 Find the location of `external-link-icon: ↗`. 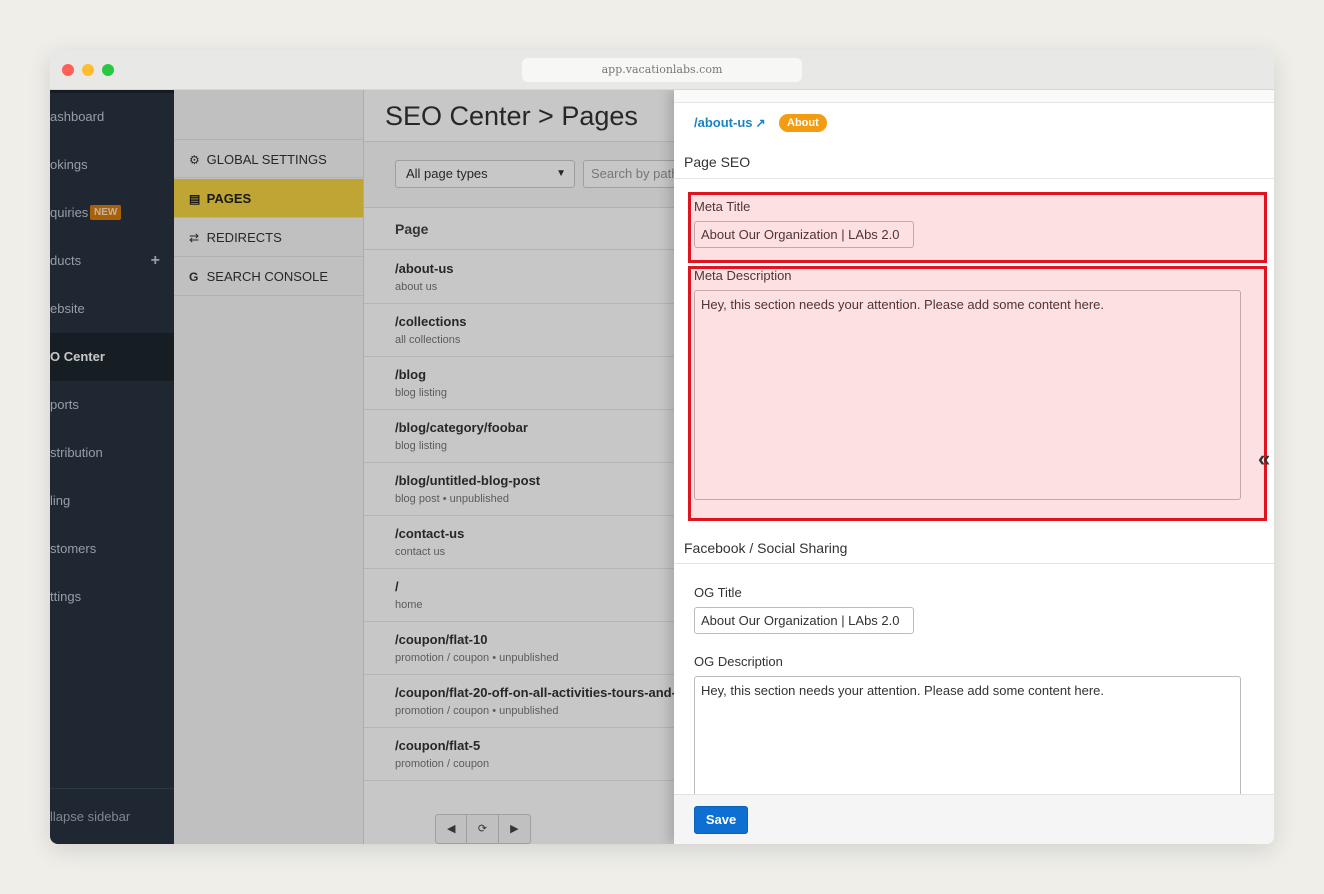

external-link-icon: ↗ is located at coordinates (760, 123).